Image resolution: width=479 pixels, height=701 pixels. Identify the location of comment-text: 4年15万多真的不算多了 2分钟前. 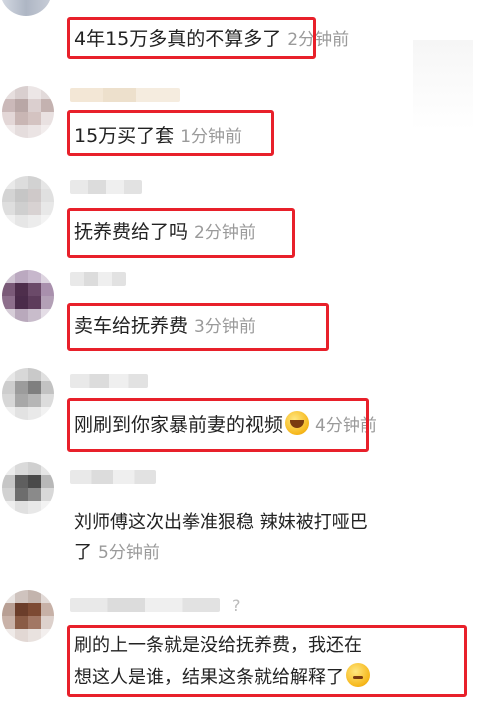
(211, 39).